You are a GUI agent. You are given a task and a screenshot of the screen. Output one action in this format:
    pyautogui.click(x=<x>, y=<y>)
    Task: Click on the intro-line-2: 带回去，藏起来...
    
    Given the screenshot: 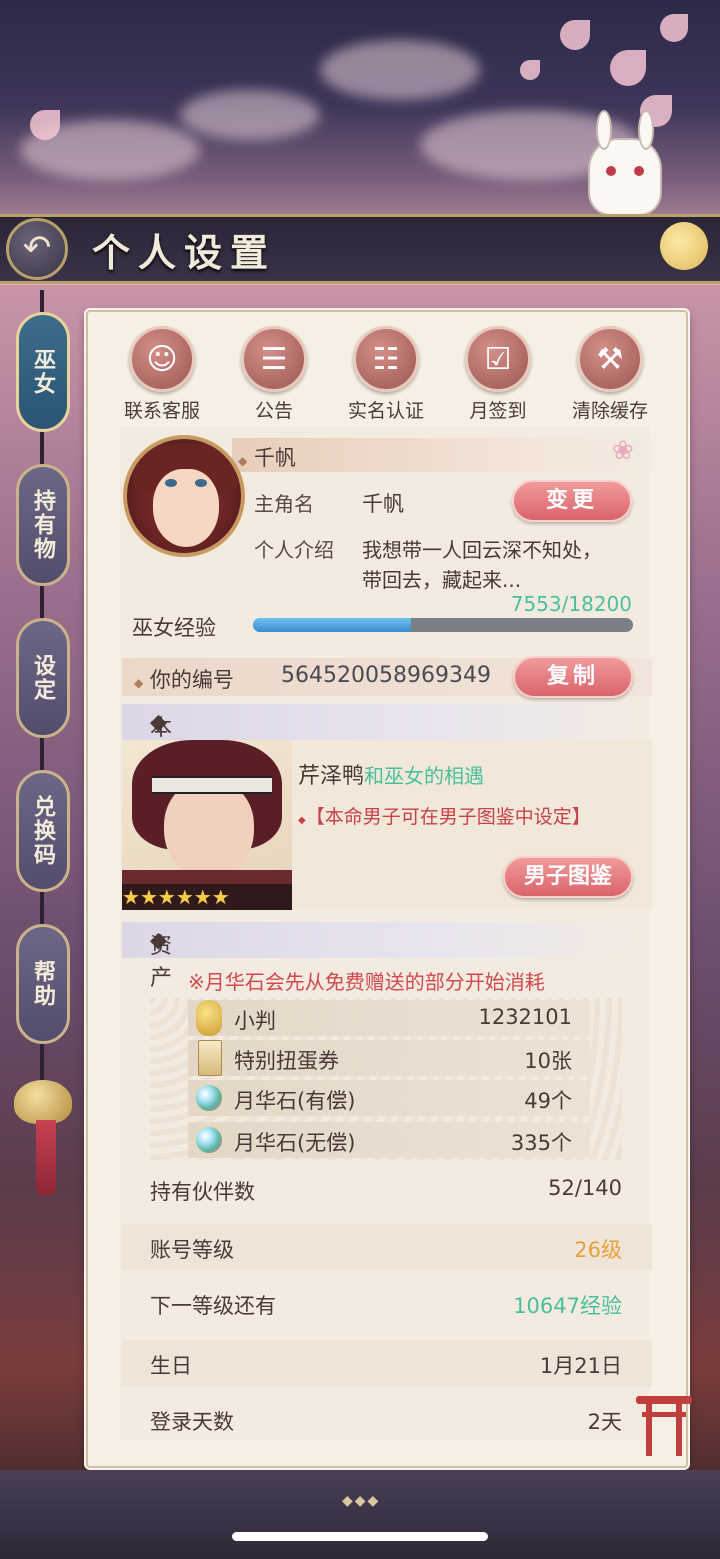 What is the action you would take?
    pyautogui.click(x=442, y=580)
    